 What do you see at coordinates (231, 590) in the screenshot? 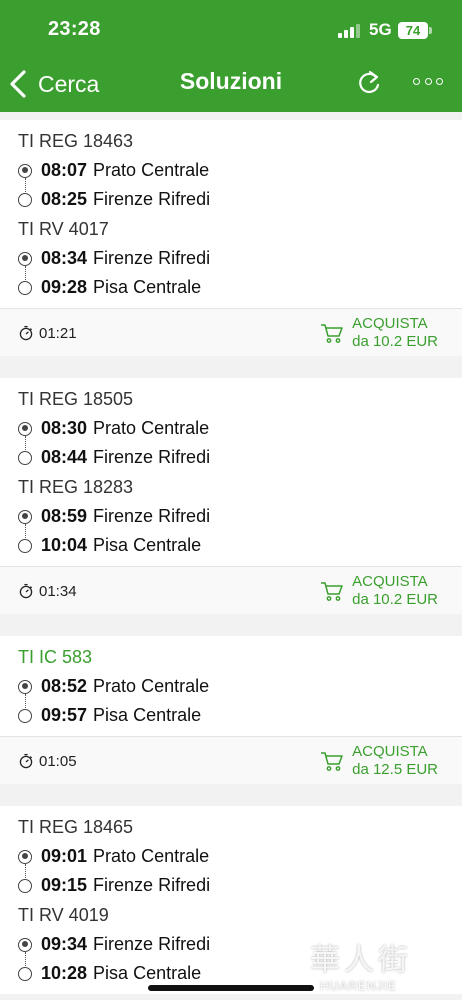
I see `solution-footer: 01:34 ACQUISTA da 10.2 EUR` at bounding box center [231, 590].